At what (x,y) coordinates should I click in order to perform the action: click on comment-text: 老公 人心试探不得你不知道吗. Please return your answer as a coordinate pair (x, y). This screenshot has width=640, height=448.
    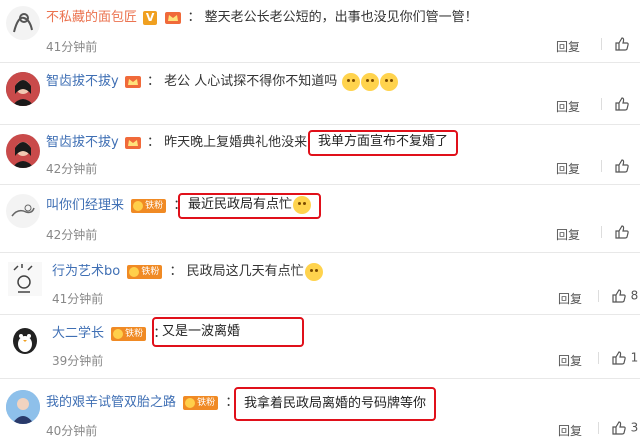
    Looking at the image, I should click on (251, 81).